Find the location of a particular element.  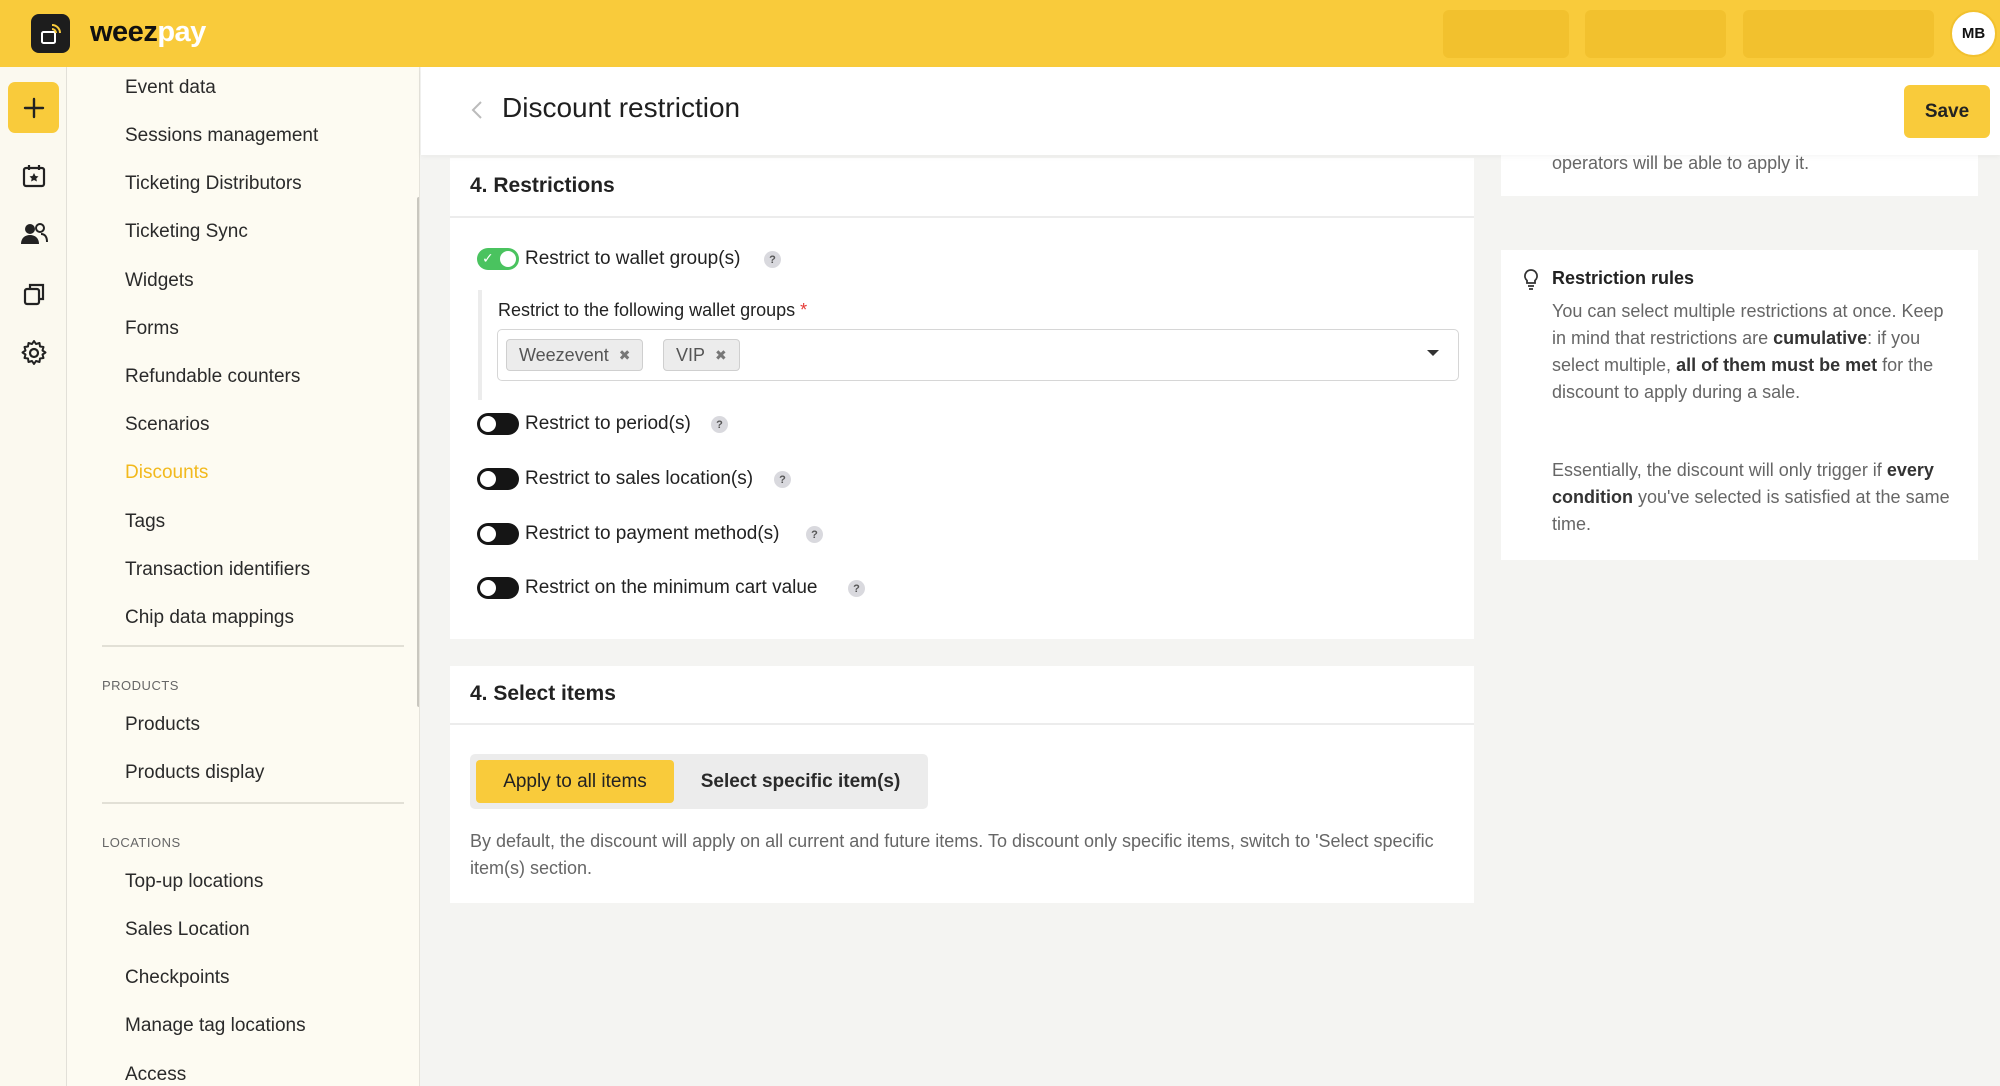

sidebar-item-ticketing-sync: Ticketing Sync is located at coordinates (186, 232).